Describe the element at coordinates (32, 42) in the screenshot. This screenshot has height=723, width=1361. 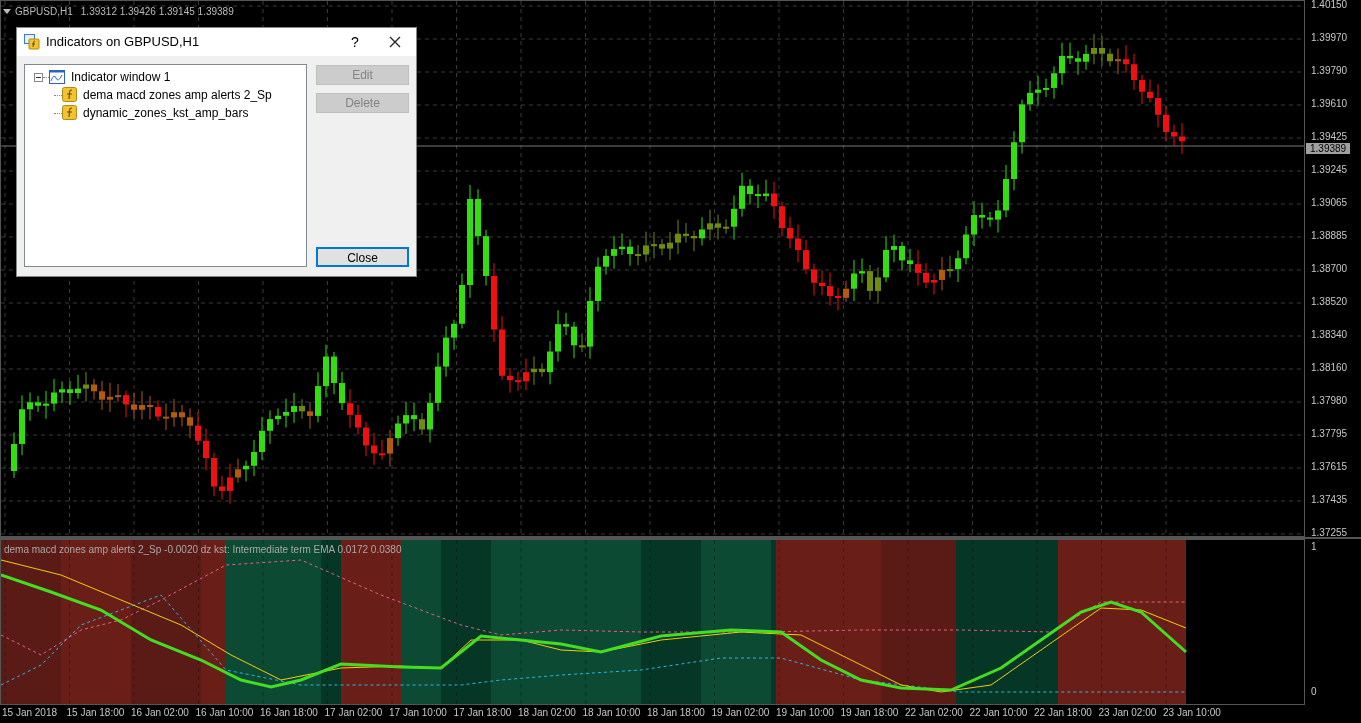
I see `indicators-icon` at that location.